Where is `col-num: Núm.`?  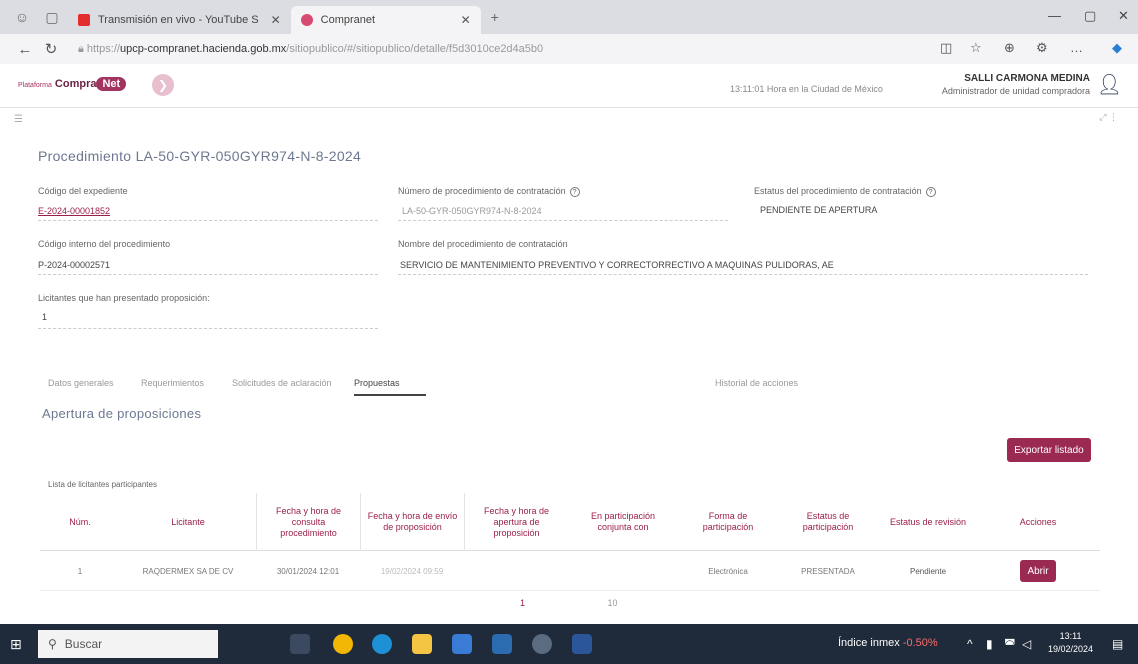
col-num: Núm. is located at coordinates (80, 522).